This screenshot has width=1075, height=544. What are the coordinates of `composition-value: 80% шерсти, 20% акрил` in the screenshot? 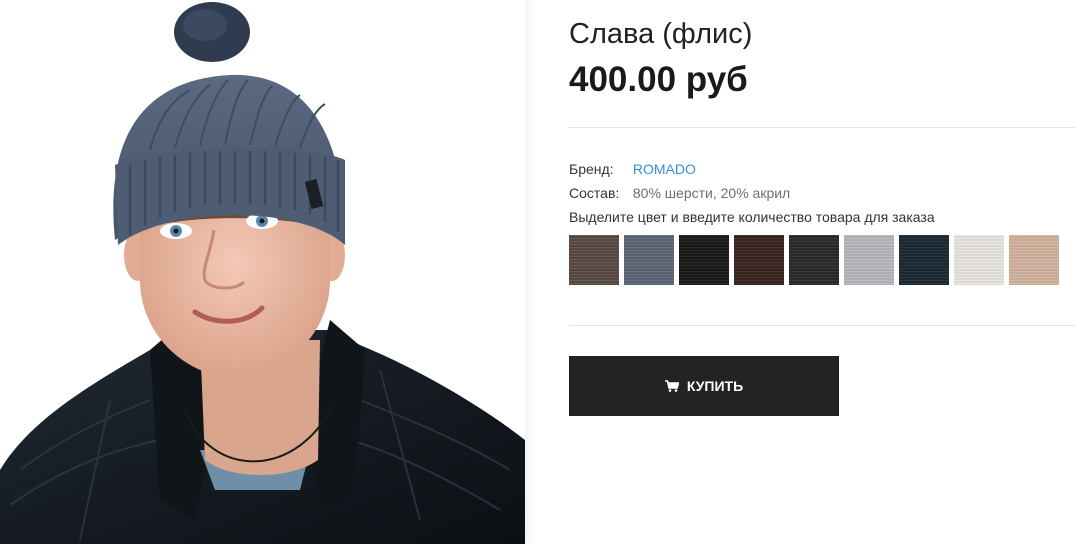 It's located at (711, 193).